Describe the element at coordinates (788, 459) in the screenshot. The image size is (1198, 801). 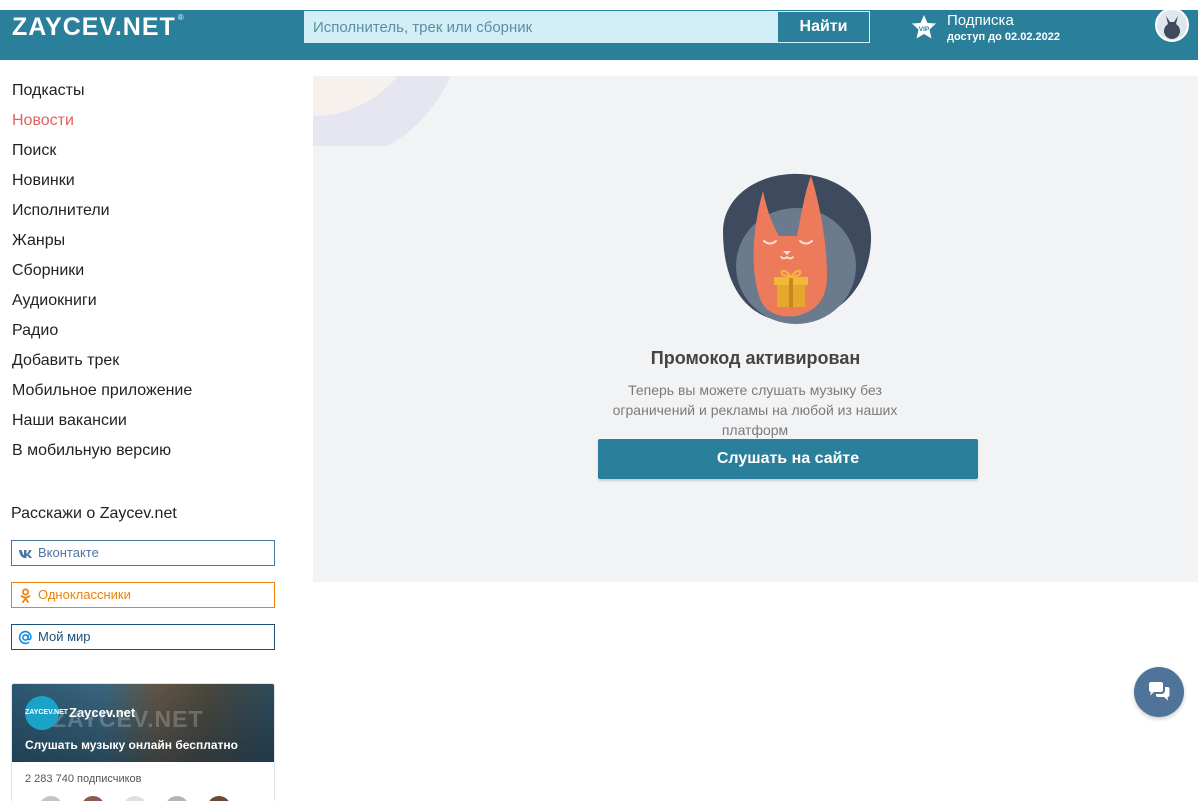
I see `listen-on-site-button: Слушать на сайте` at that location.